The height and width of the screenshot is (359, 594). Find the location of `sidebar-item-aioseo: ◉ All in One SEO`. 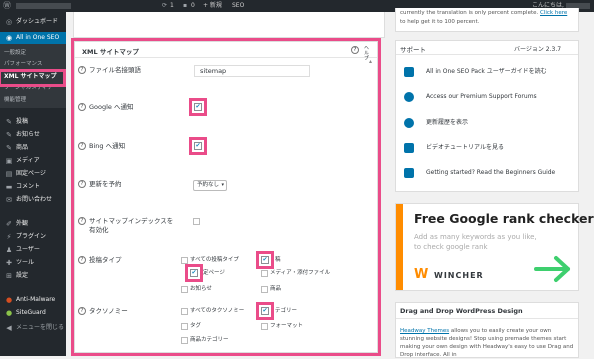

sidebar-item-aioseo: ◉ All in One SEO is located at coordinates (33, 38).